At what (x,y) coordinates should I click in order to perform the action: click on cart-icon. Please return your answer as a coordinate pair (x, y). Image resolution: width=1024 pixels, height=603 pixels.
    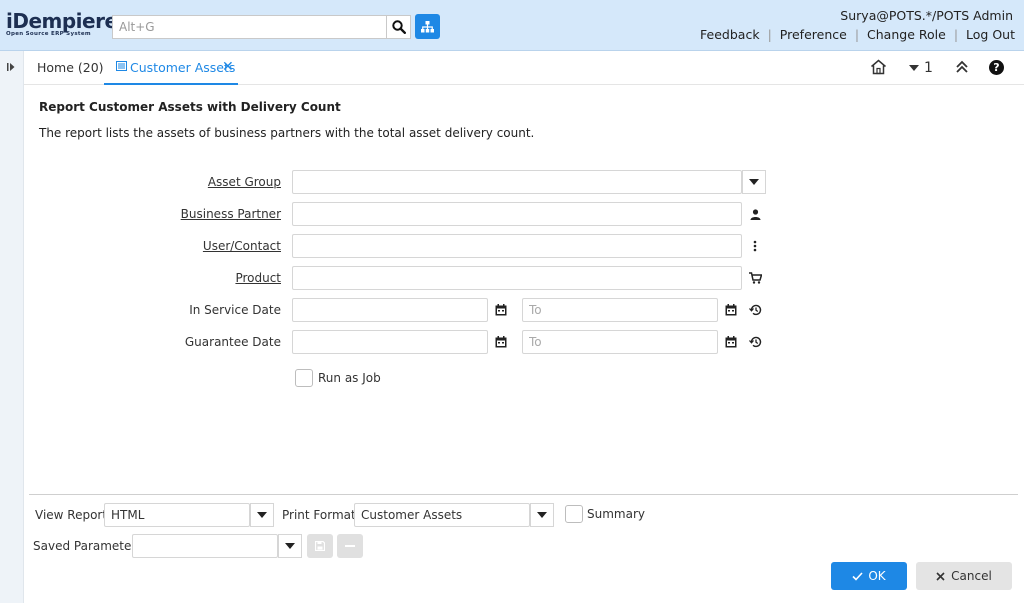
    Looking at the image, I should click on (755, 278).